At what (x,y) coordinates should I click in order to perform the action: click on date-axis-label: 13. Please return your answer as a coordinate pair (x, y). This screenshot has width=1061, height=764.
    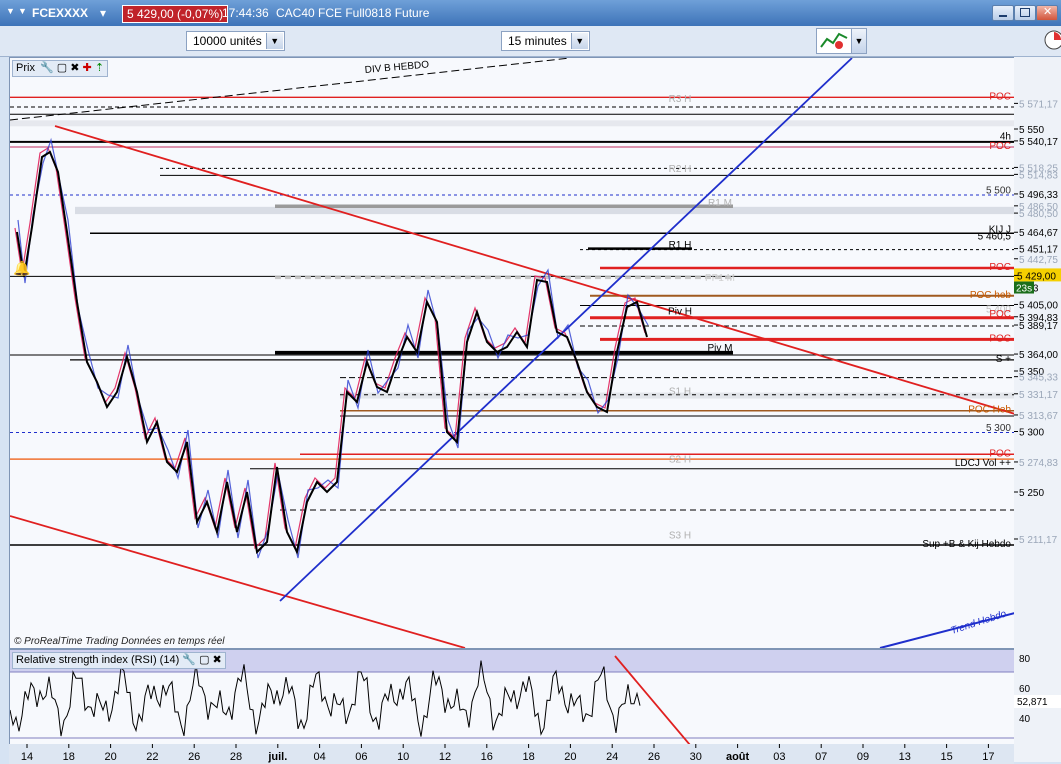
    Looking at the image, I should click on (905, 757).